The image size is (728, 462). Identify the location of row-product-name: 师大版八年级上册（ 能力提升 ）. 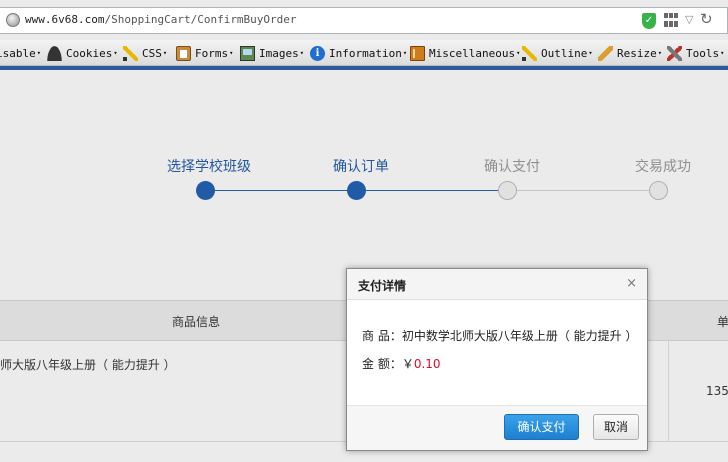
(88, 365).